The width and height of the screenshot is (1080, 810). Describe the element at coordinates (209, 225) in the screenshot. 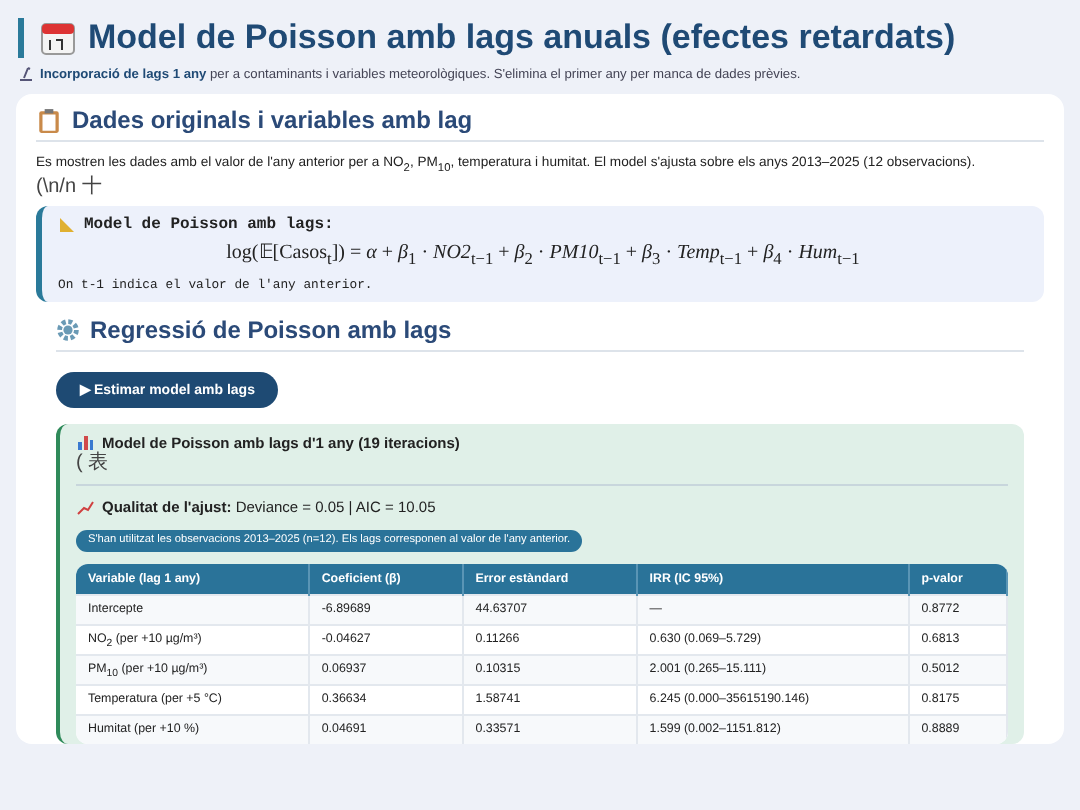

I see `formula-title: Model de Poisson amb lags:` at that location.